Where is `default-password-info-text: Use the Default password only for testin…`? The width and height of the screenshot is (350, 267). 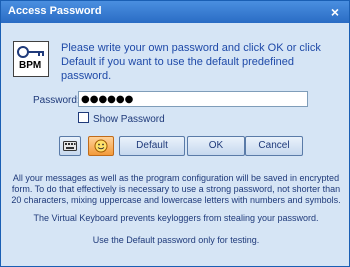
default-password-info-text: Use the Default password only for testin… is located at coordinates (176, 240).